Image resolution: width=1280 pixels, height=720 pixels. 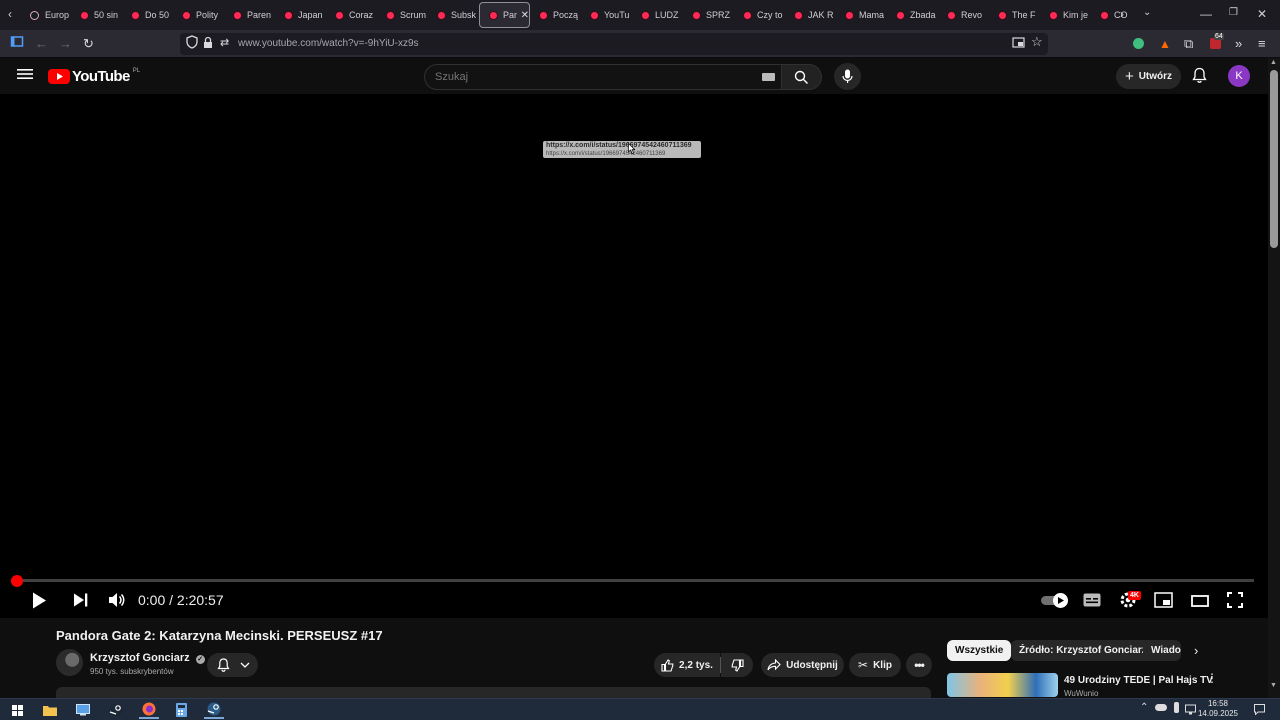 What do you see at coordinates (1273, 62) in the screenshot?
I see `scroll-up-icon: ▲` at bounding box center [1273, 62].